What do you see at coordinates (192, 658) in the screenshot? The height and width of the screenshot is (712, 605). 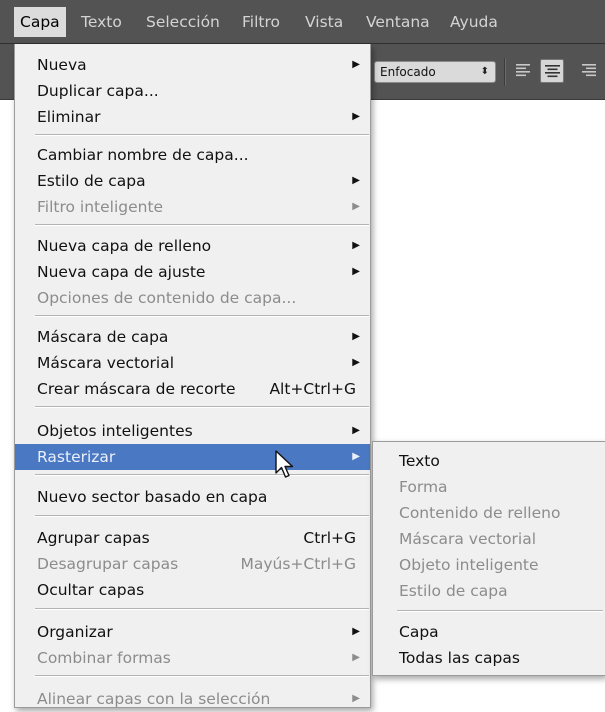 I see `menu-item-combinar-formas: Combinar formas ▶` at bounding box center [192, 658].